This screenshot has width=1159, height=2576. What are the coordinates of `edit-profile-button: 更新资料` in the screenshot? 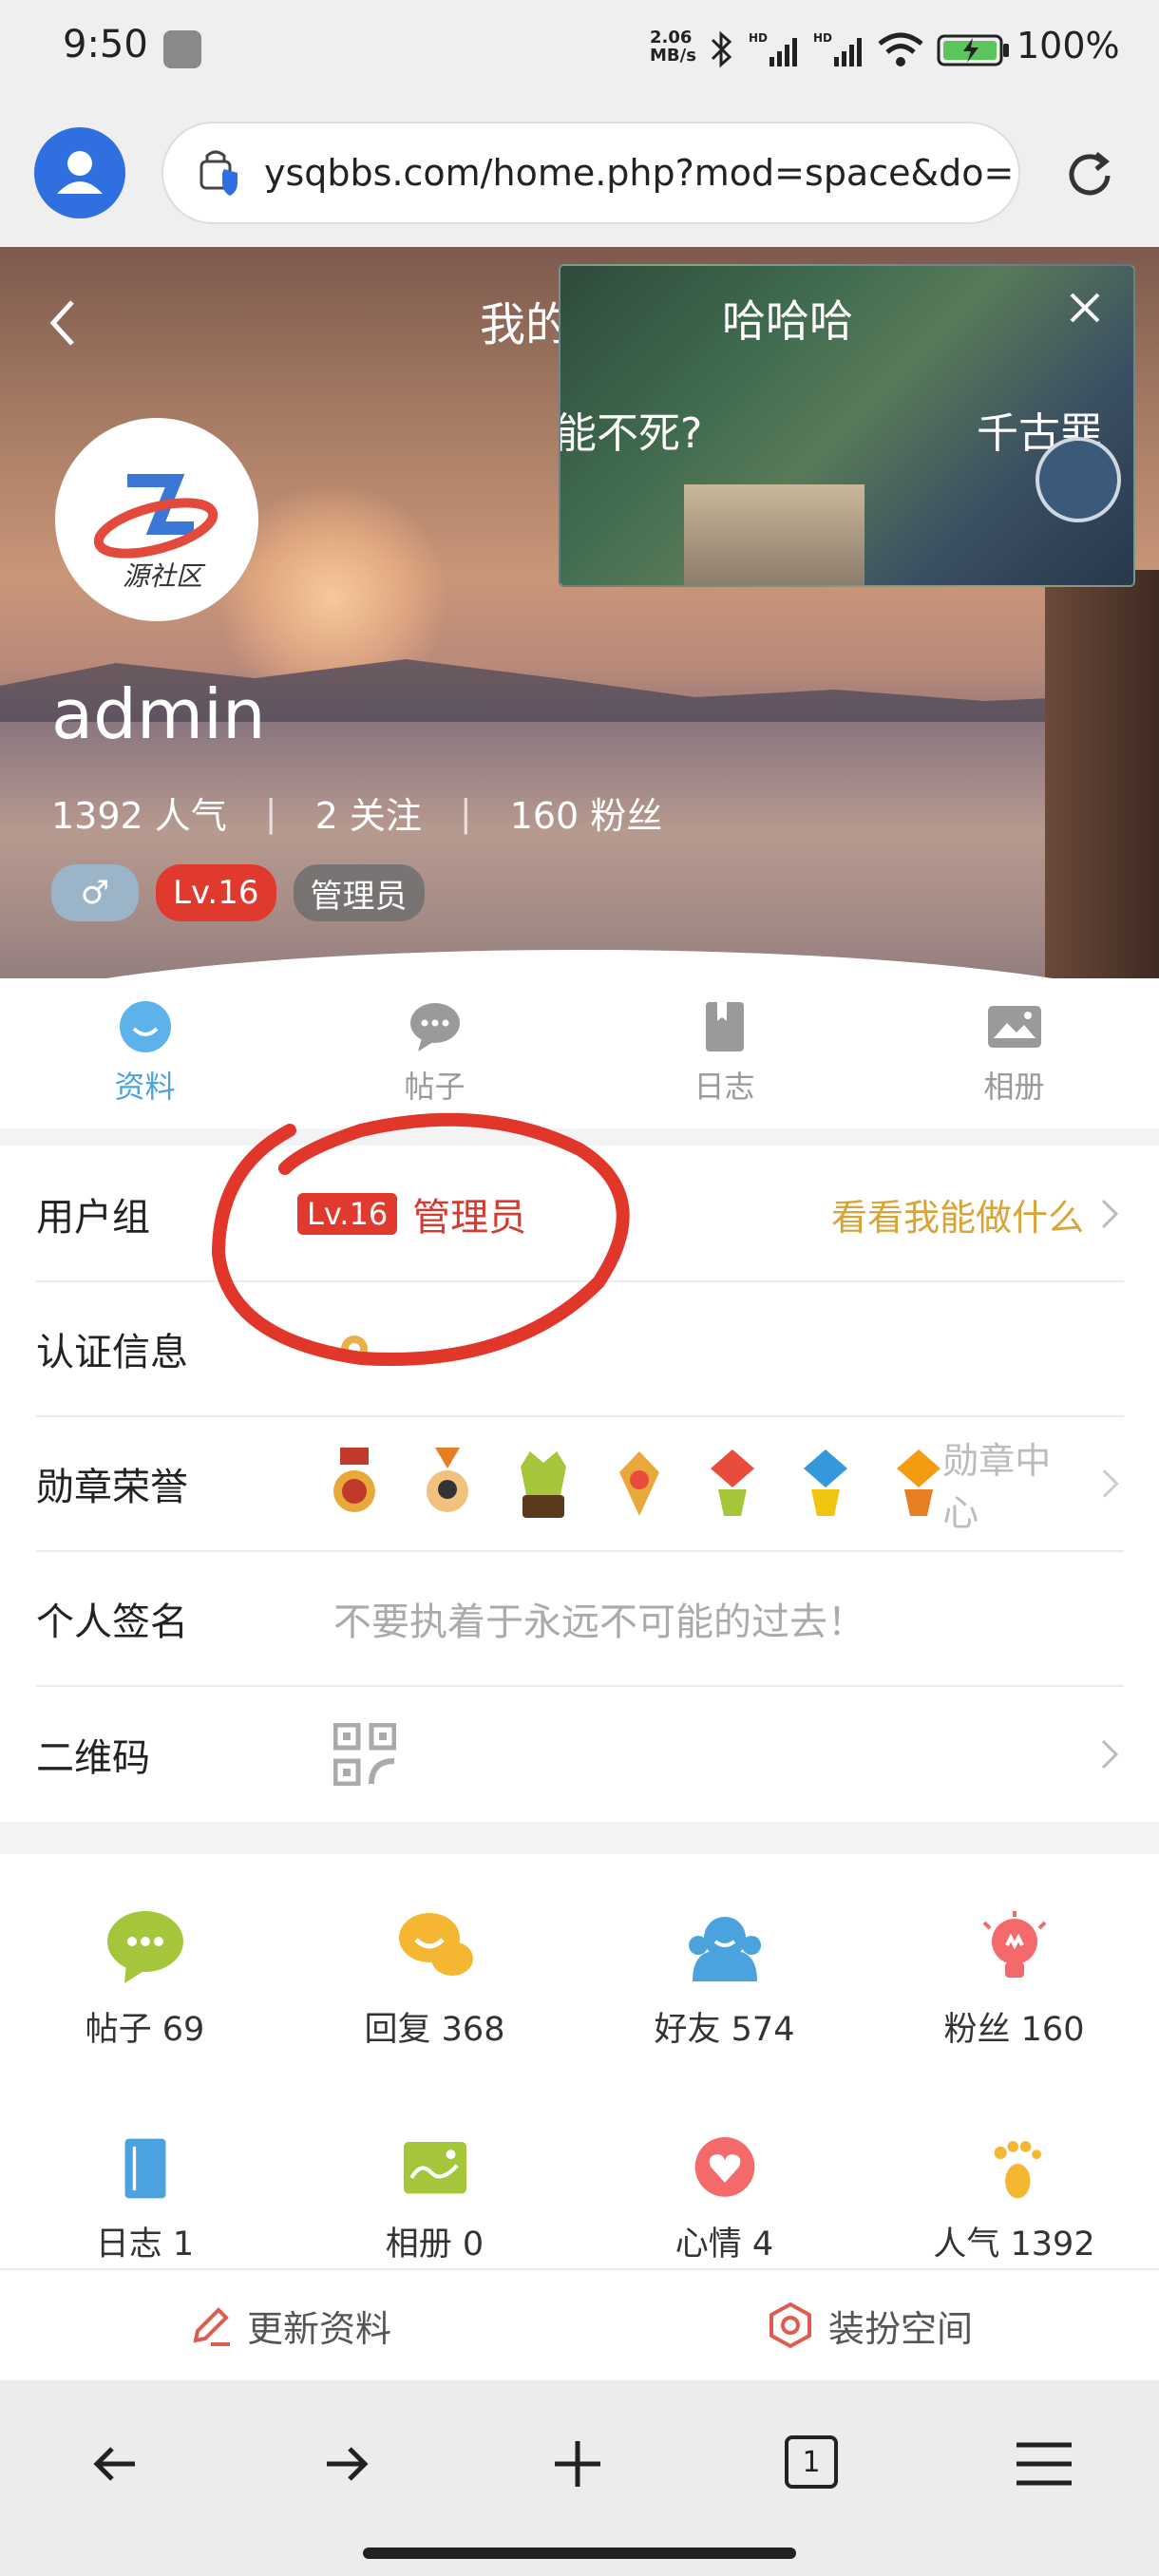 It's located at (290, 2325).